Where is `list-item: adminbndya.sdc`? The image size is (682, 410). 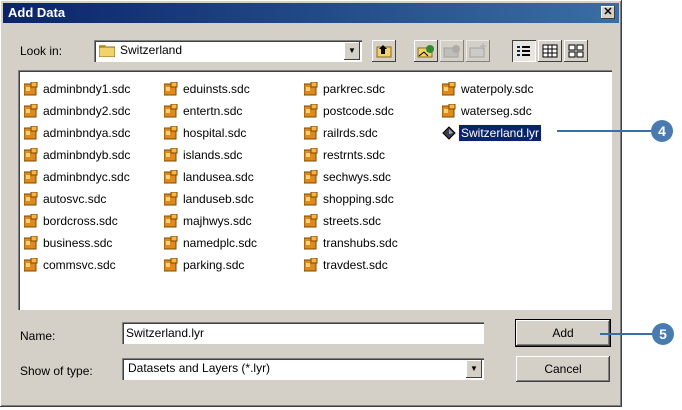
list-item: adminbndya.sdc is located at coordinates (78, 133).